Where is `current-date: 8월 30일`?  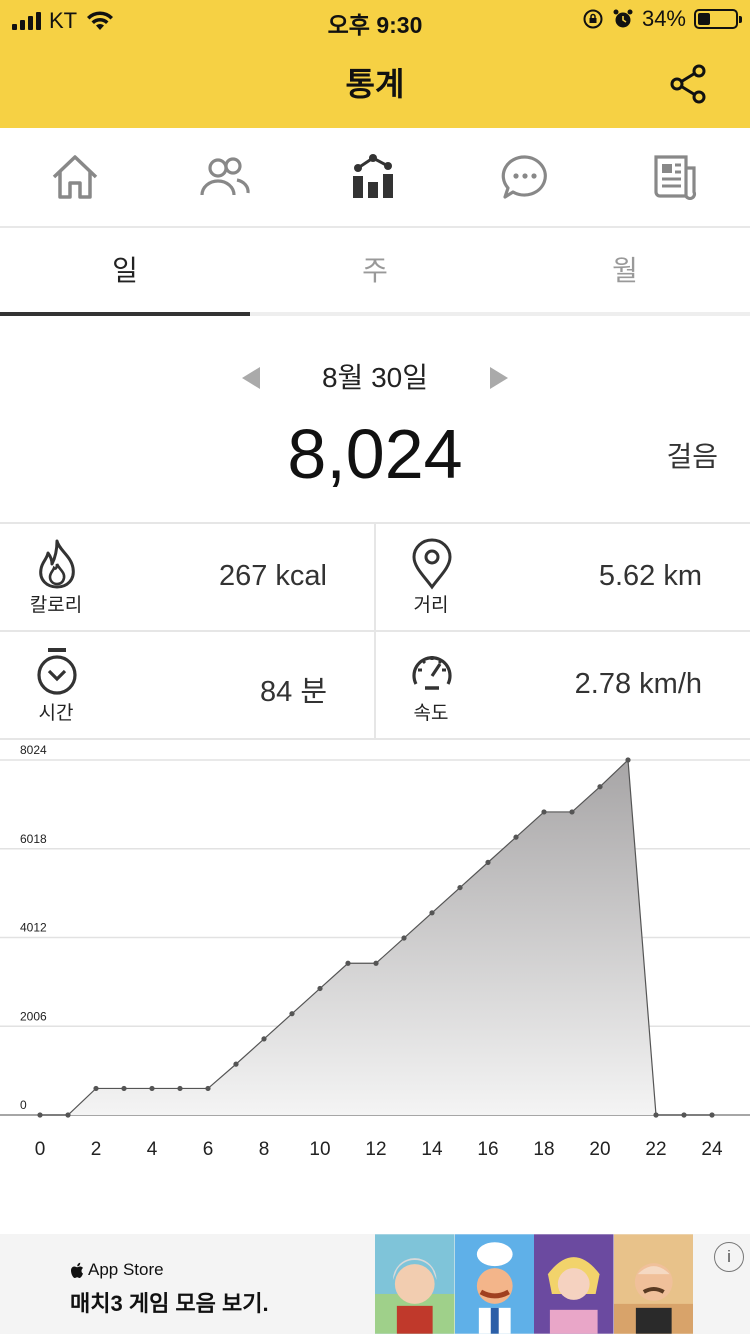
current-date: 8월 30일 is located at coordinates (375, 377).